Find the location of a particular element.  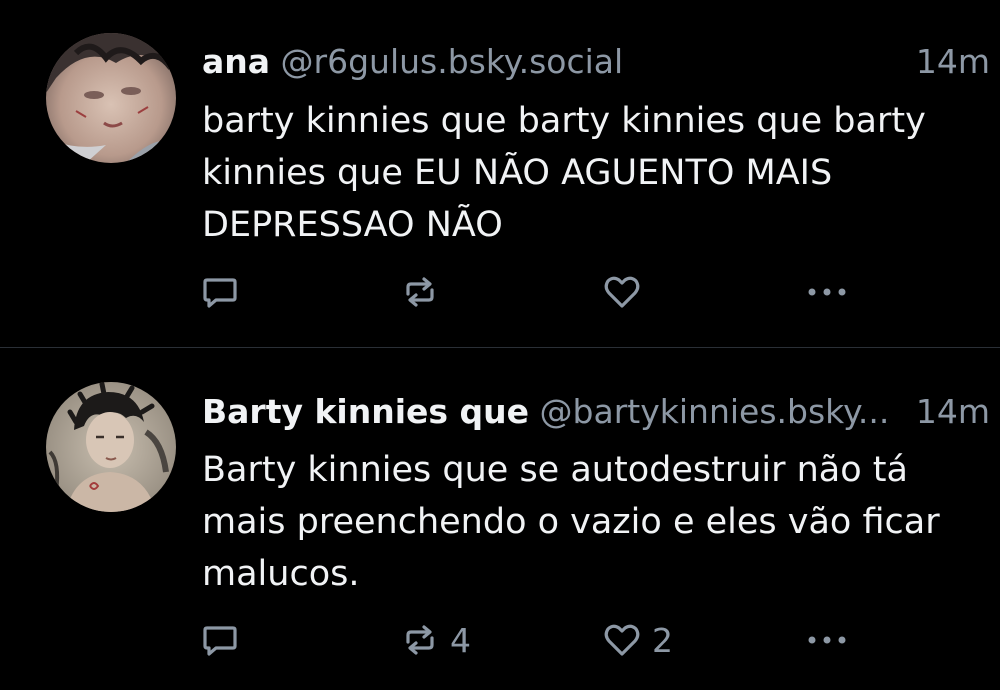

repost-button is located at coordinates (425, 292).